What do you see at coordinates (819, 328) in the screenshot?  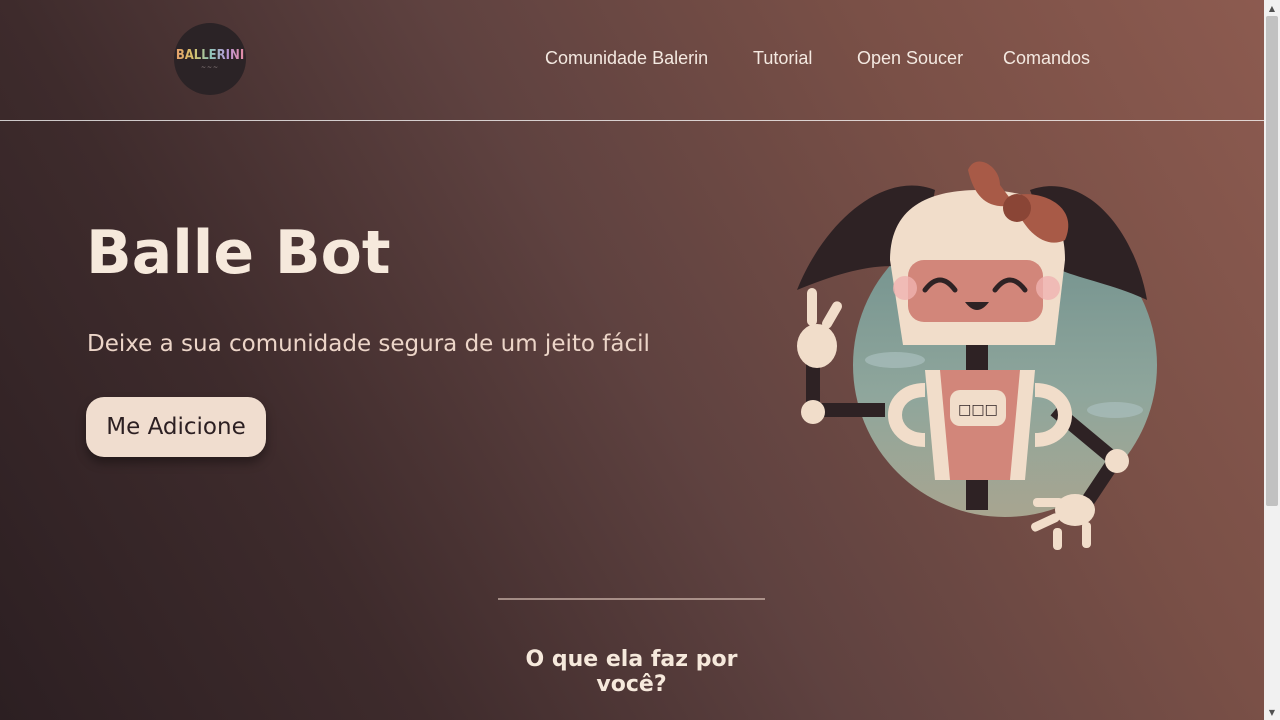 I see `left-hand` at bounding box center [819, 328].